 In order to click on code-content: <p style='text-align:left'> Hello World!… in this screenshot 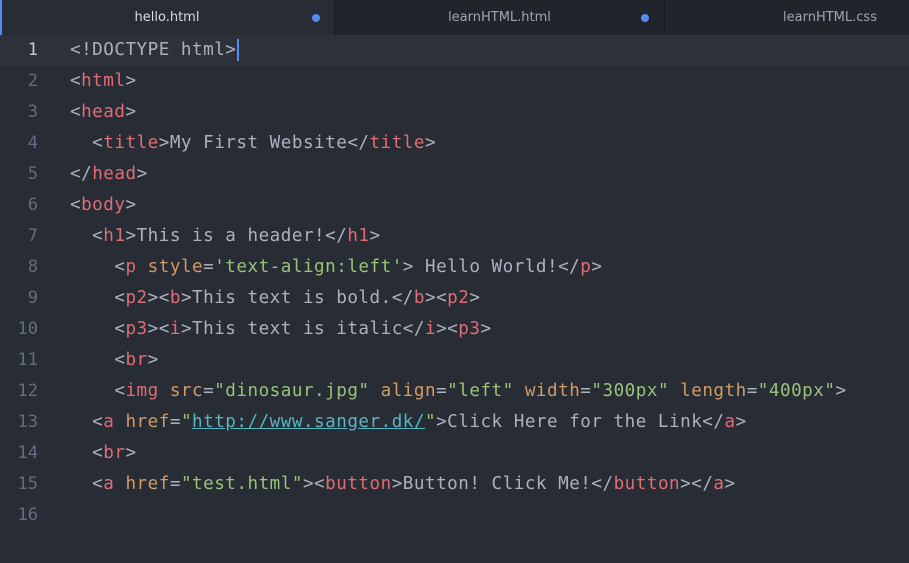, I will do `click(336, 267)`.